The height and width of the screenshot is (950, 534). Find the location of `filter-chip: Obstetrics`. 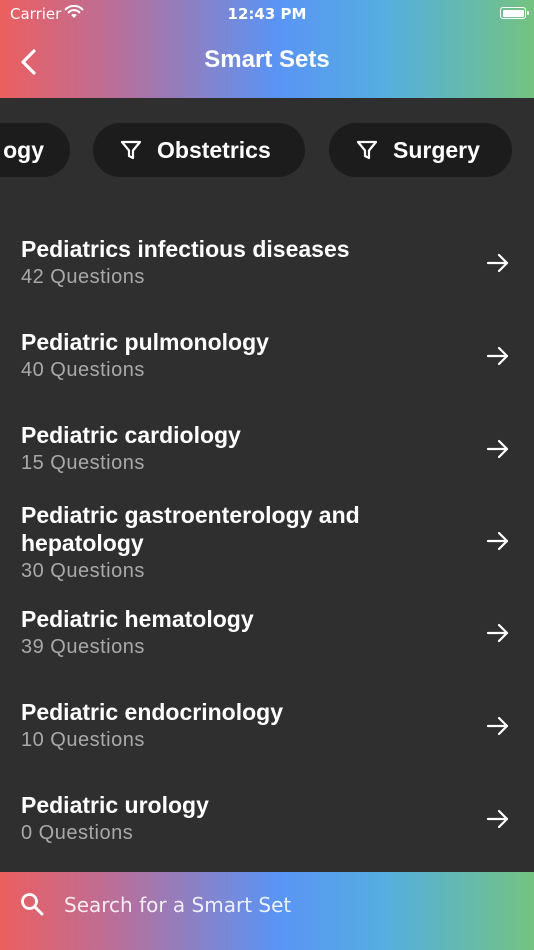

filter-chip: Obstetrics is located at coordinates (199, 150).